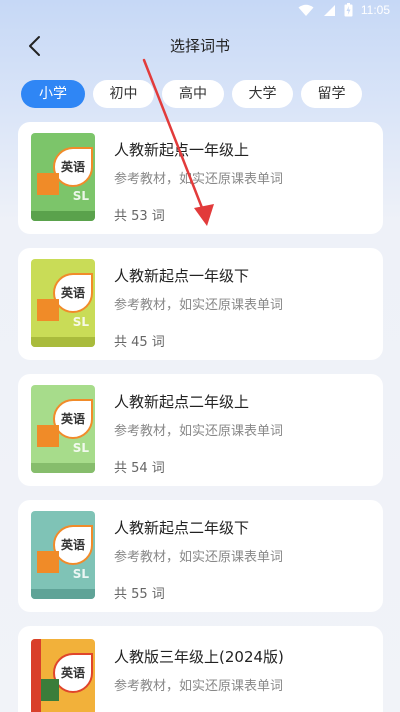 The width and height of the screenshot is (400, 712). I want to click on tab-study-abroad: 留学, so click(331, 94).